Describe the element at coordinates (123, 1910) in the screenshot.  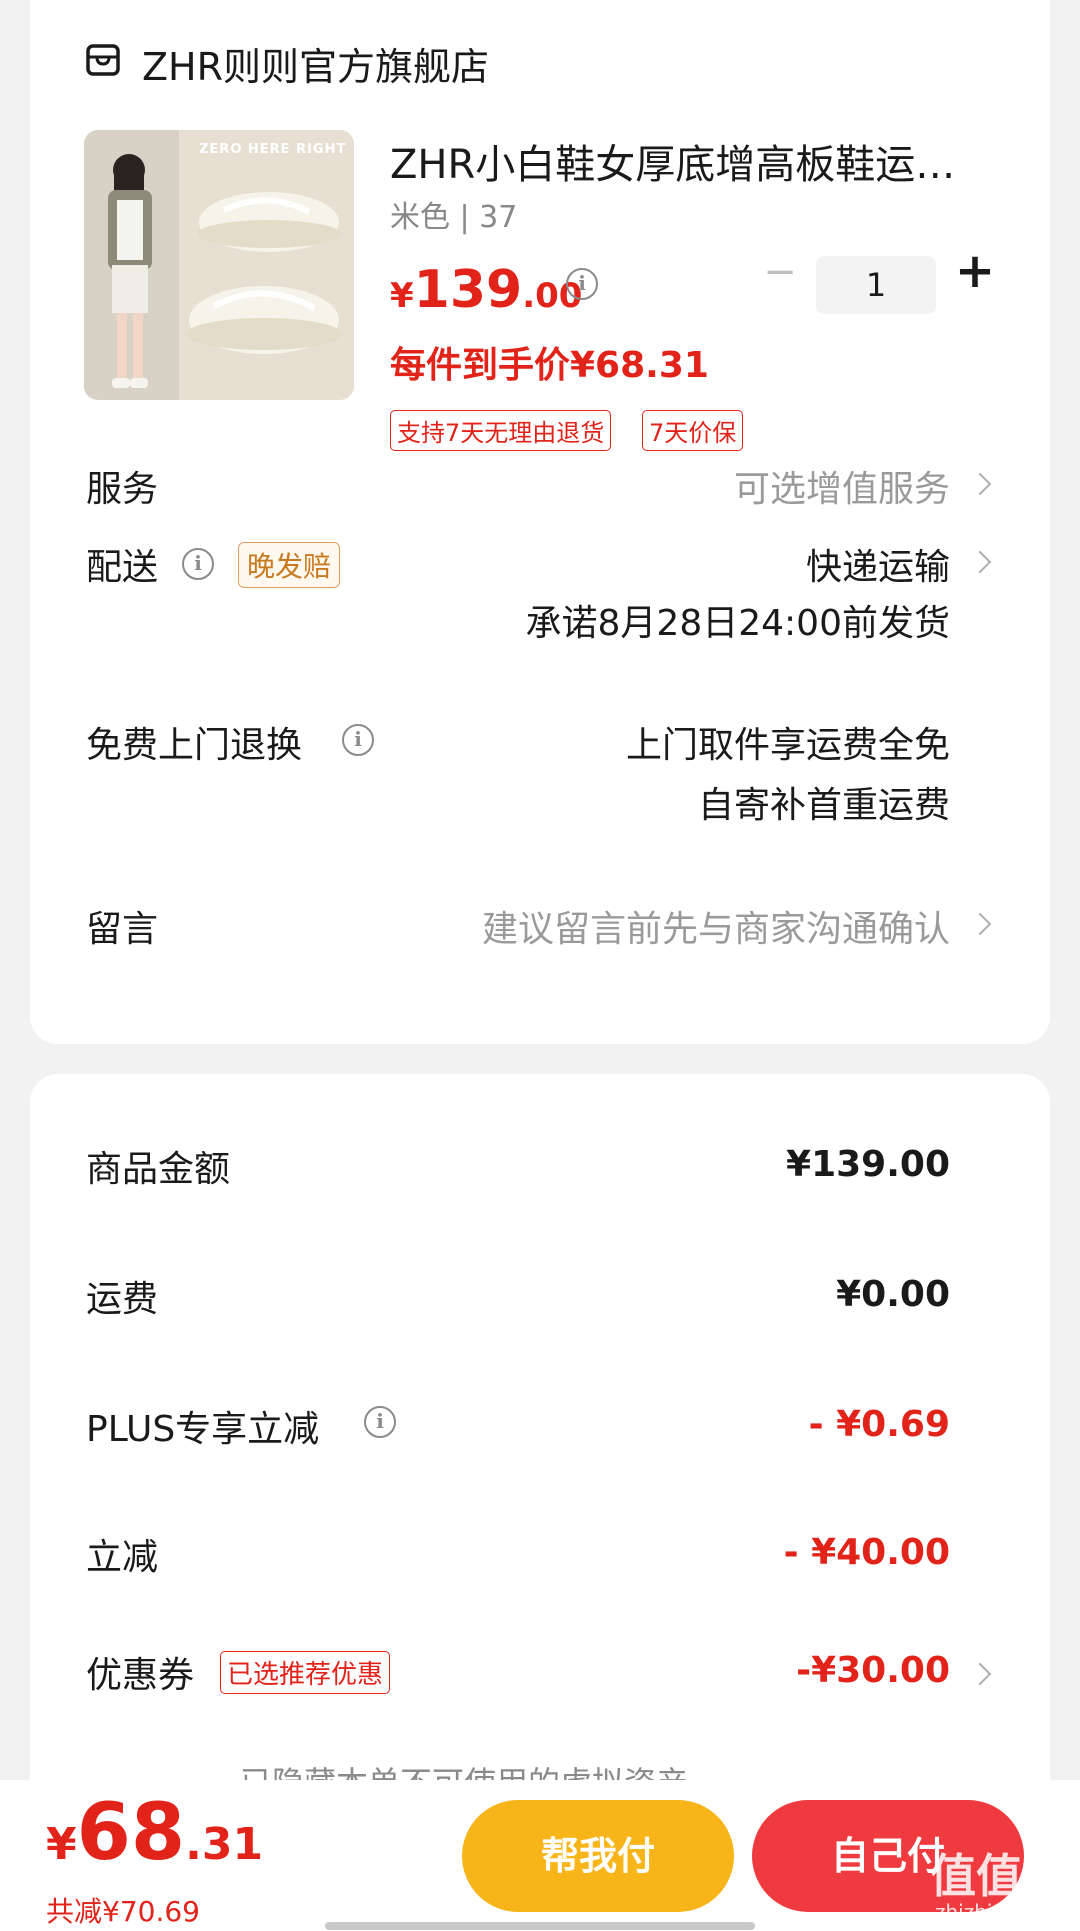
I see `total-saved: 共减¥70.69` at that location.